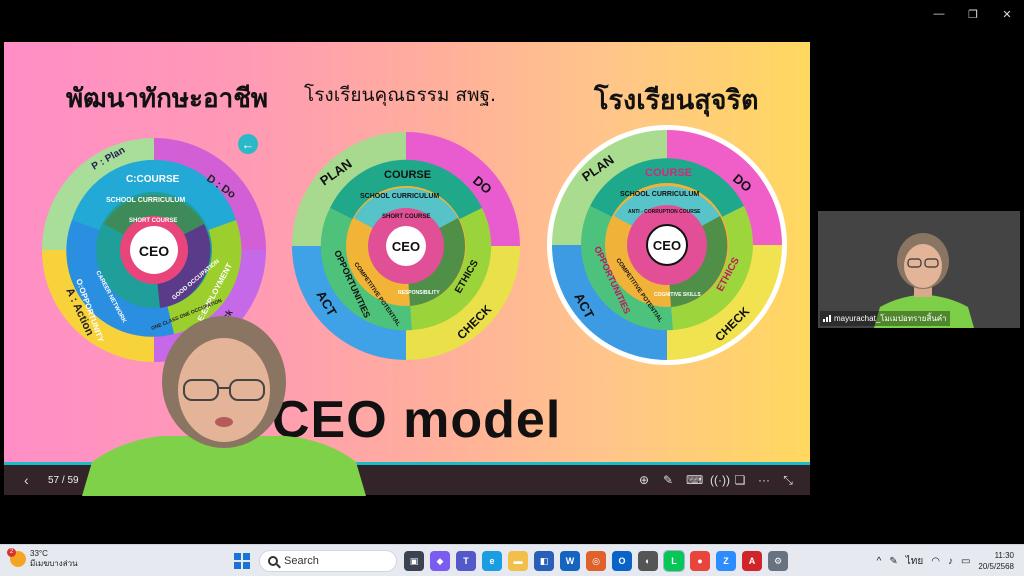 This screenshot has width=1024, height=576. What do you see at coordinates (676, 100) in the screenshot?
I see `slide-title-integrity-school: โรงเรียนสุจริต` at bounding box center [676, 100].